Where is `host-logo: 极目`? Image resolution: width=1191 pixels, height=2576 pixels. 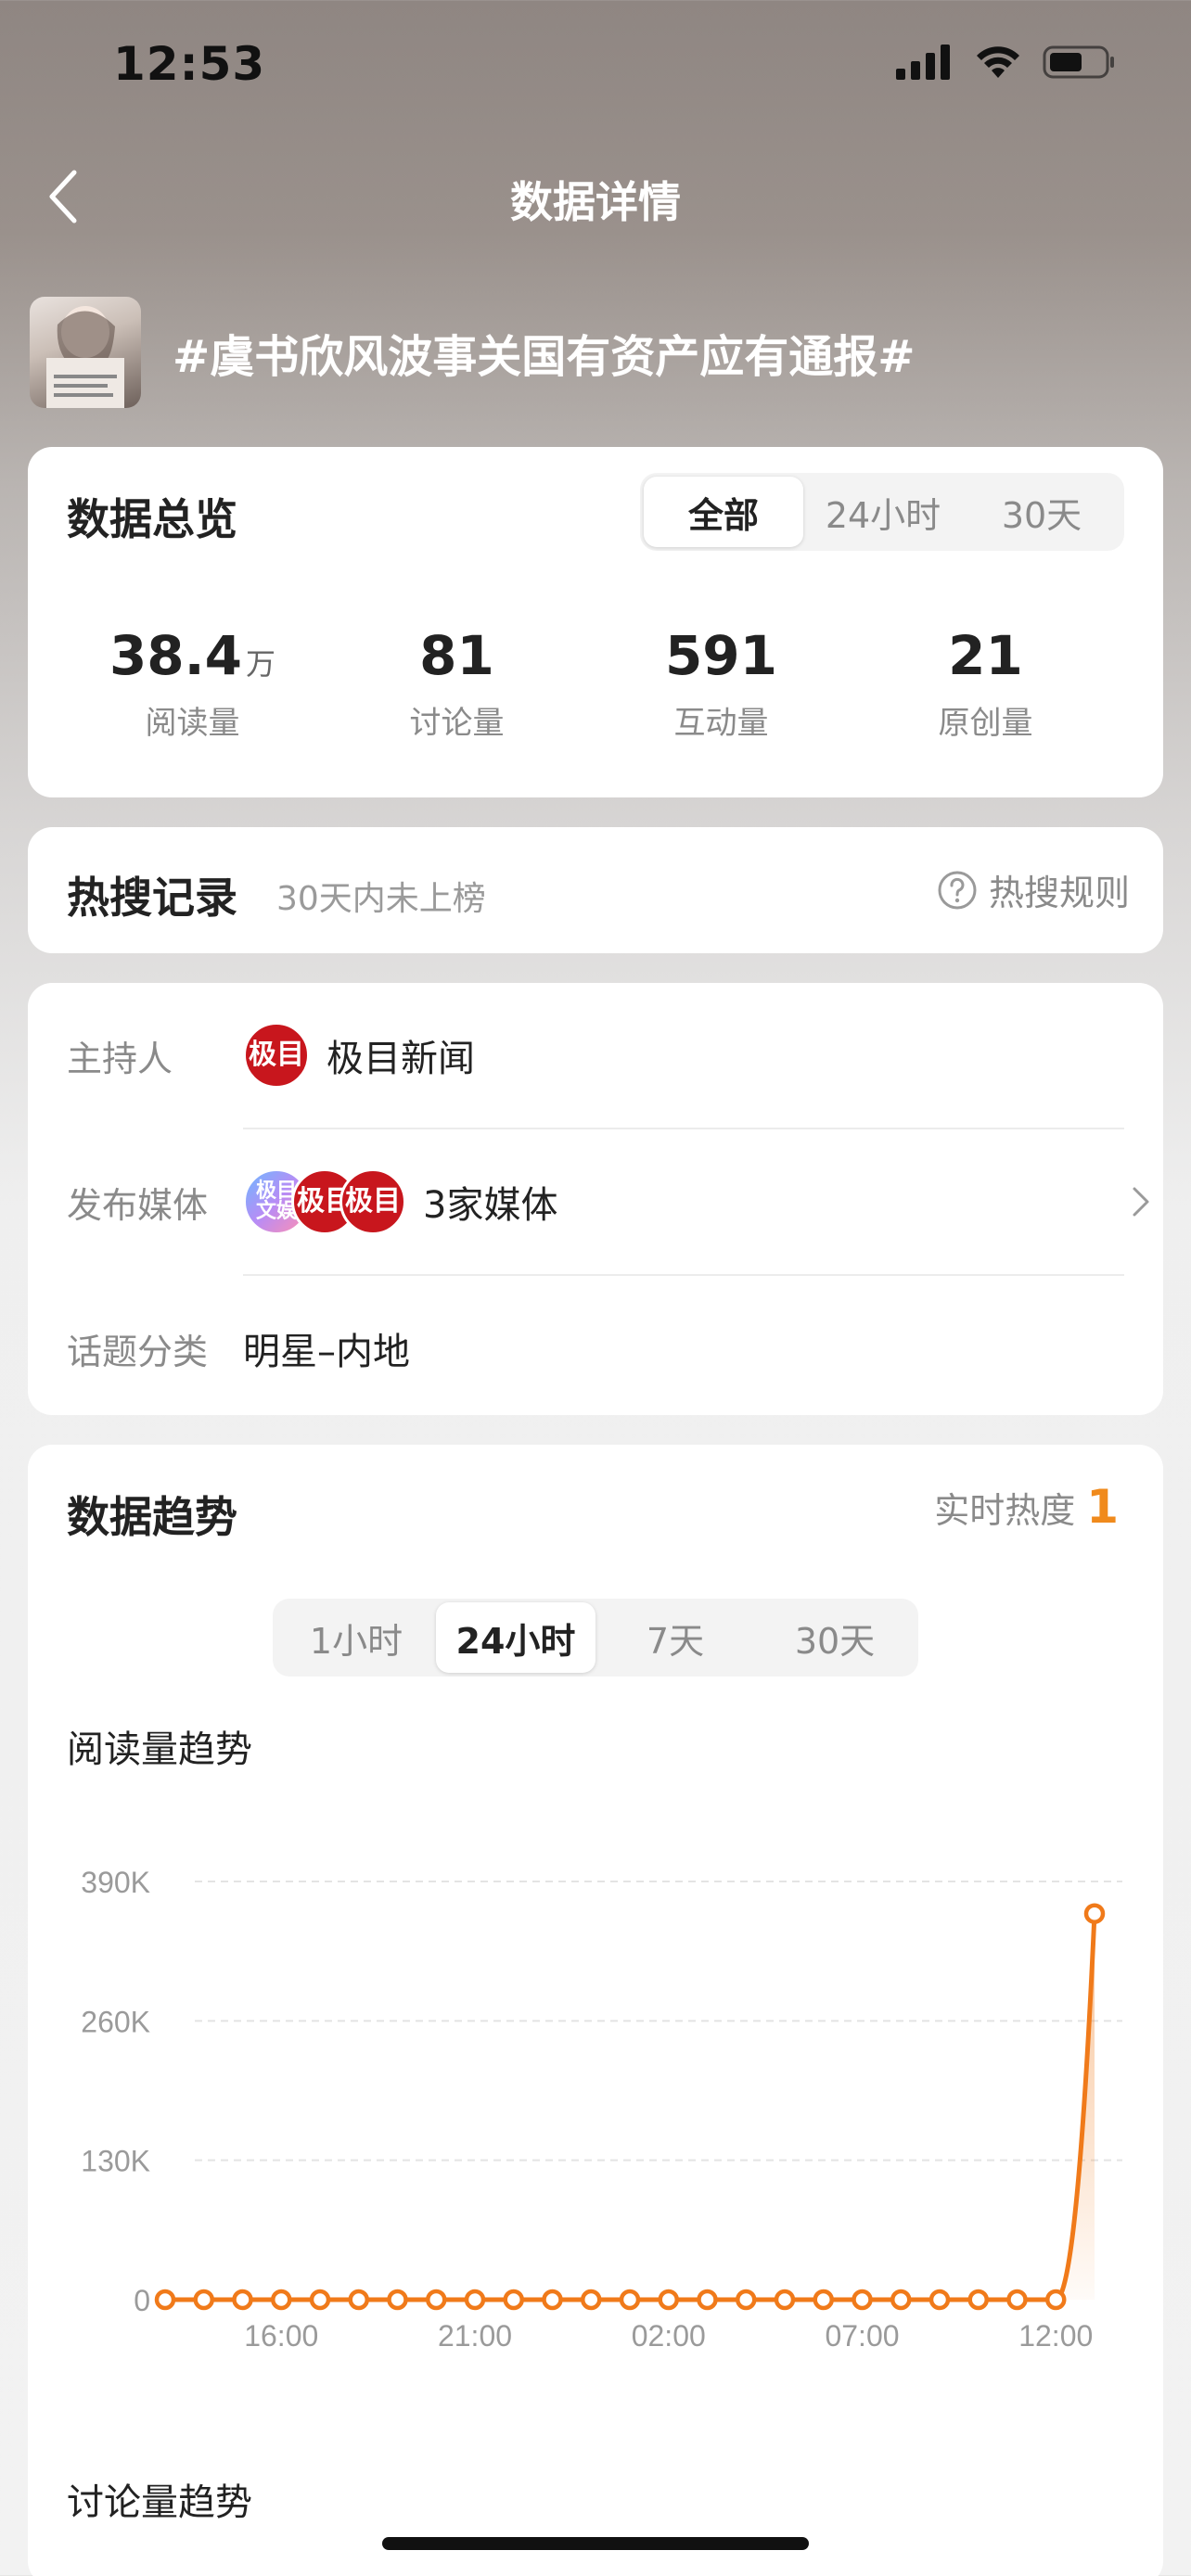 host-logo: 极目 is located at coordinates (276, 1056).